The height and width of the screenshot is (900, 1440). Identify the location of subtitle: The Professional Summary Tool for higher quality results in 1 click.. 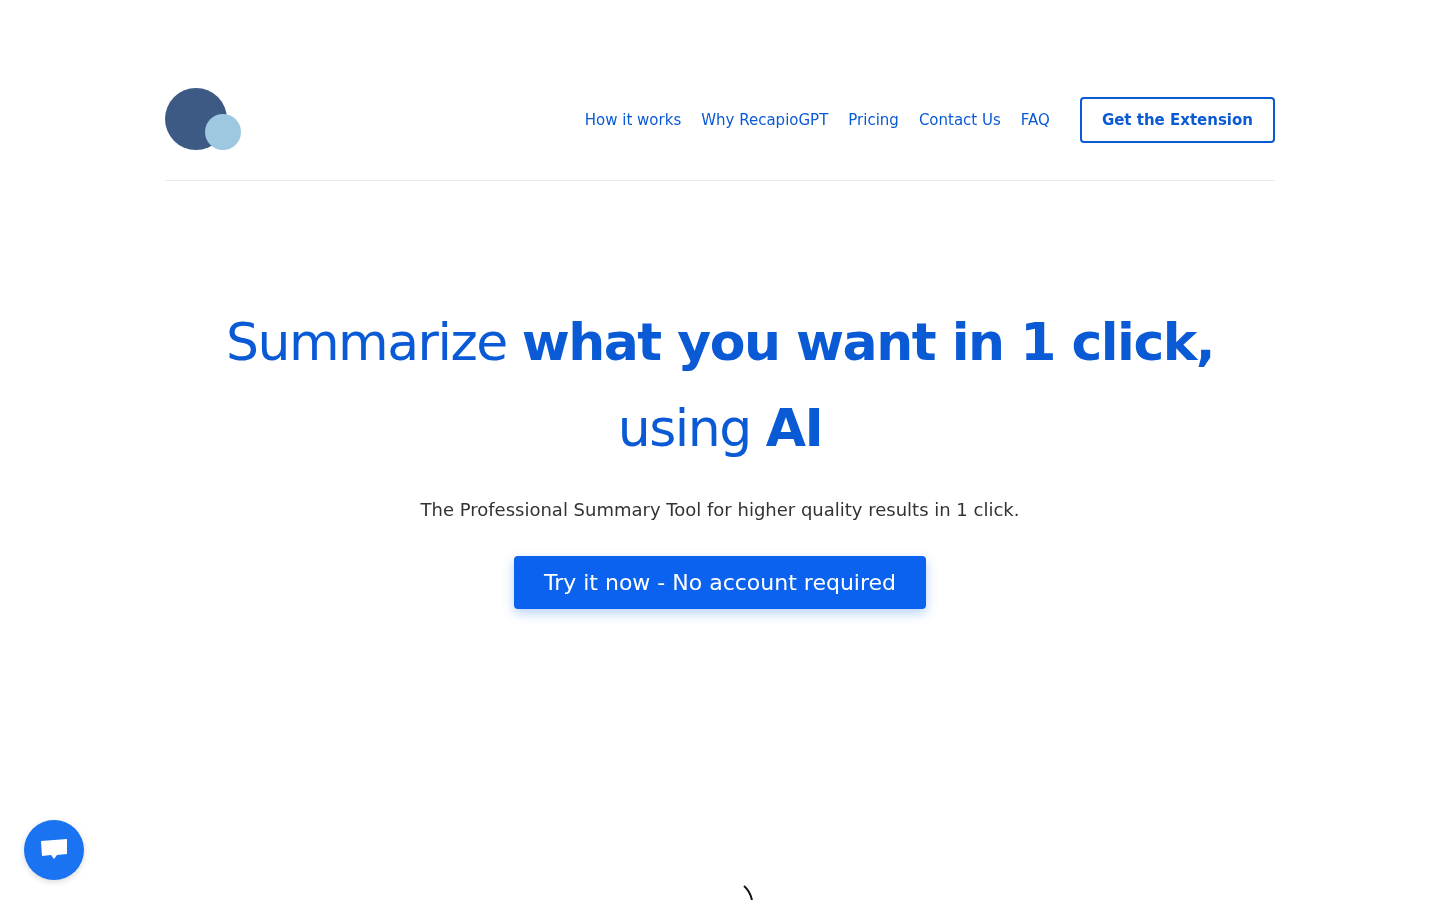
(720, 509).